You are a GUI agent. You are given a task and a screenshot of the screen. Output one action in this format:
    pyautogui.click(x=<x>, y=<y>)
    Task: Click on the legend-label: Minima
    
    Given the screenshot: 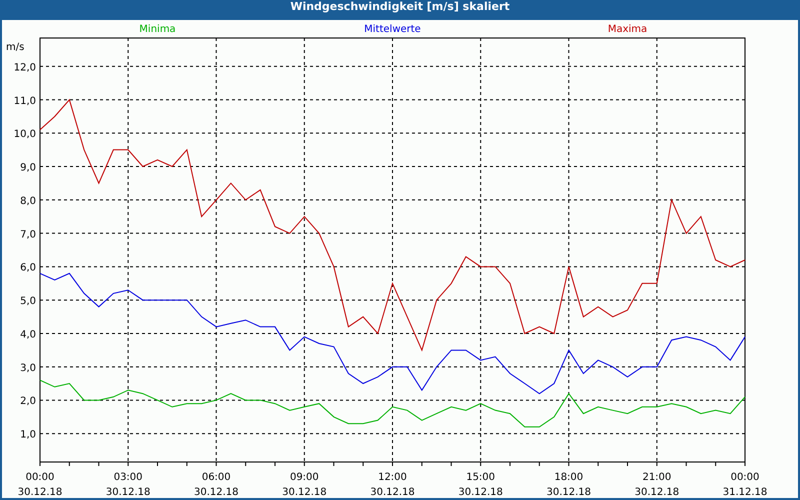 What is the action you would take?
    pyautogui.click(x=157, y=29)
    